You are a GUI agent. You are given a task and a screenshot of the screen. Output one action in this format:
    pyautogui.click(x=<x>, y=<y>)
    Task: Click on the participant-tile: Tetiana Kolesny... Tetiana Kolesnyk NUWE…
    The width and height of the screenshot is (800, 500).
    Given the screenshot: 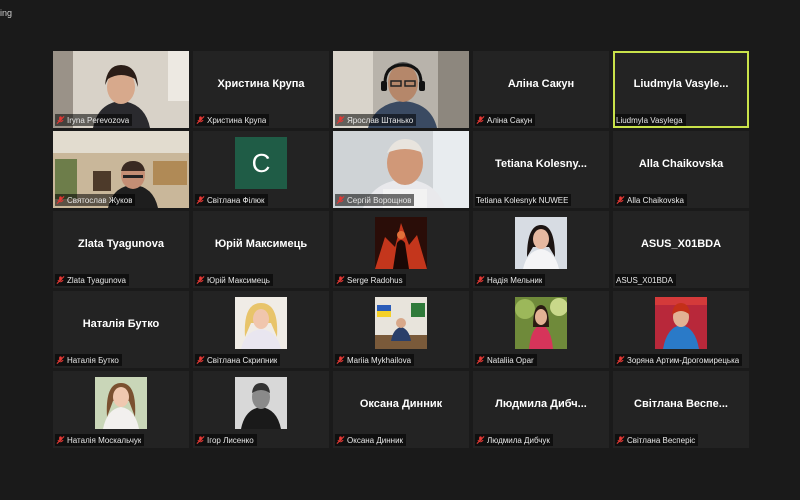 What is the action you would take?
    pyautogui.click(x=541, y=169)
    